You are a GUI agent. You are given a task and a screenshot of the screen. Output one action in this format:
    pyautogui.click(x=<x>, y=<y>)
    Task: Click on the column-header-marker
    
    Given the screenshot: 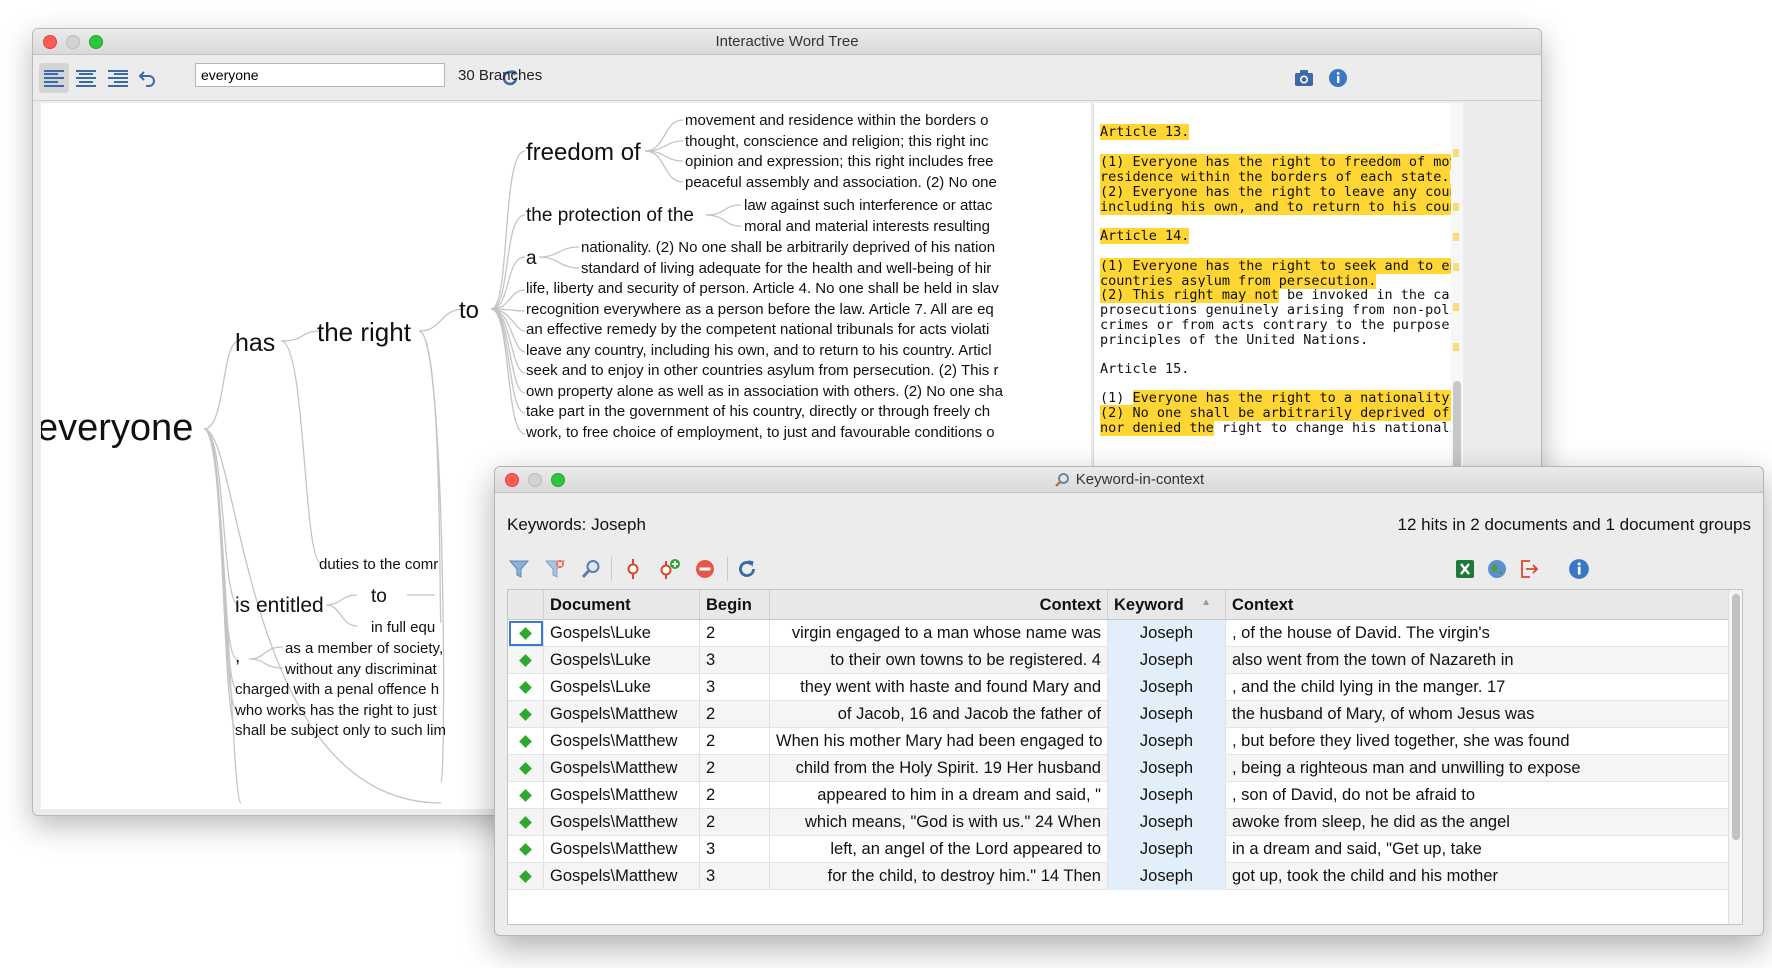 What is the action you would take?
    pyautogui.click(x=526, y=605)
    